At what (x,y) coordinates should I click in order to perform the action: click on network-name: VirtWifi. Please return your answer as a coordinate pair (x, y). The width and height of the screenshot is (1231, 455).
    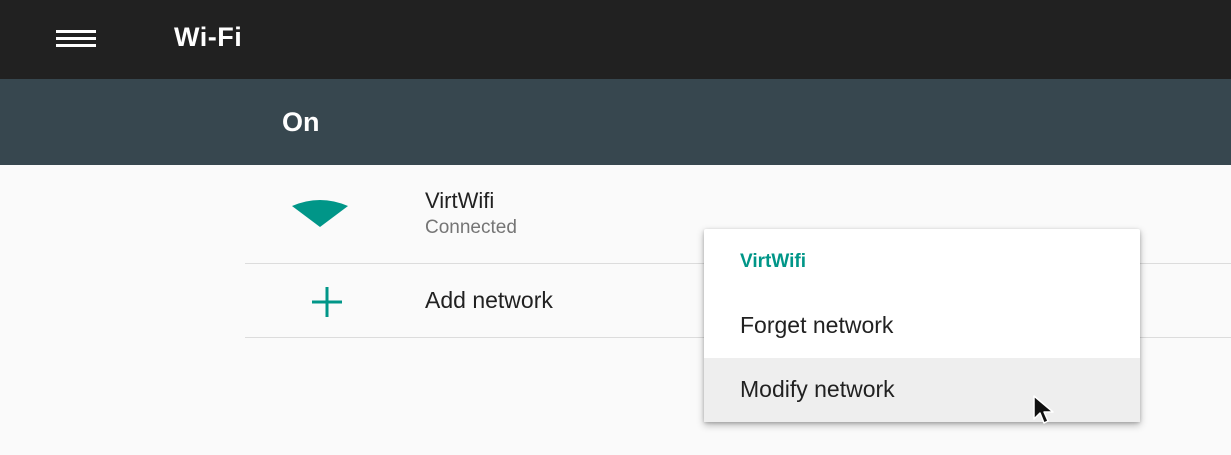
    Looking at the image, I should click on (460, 200).